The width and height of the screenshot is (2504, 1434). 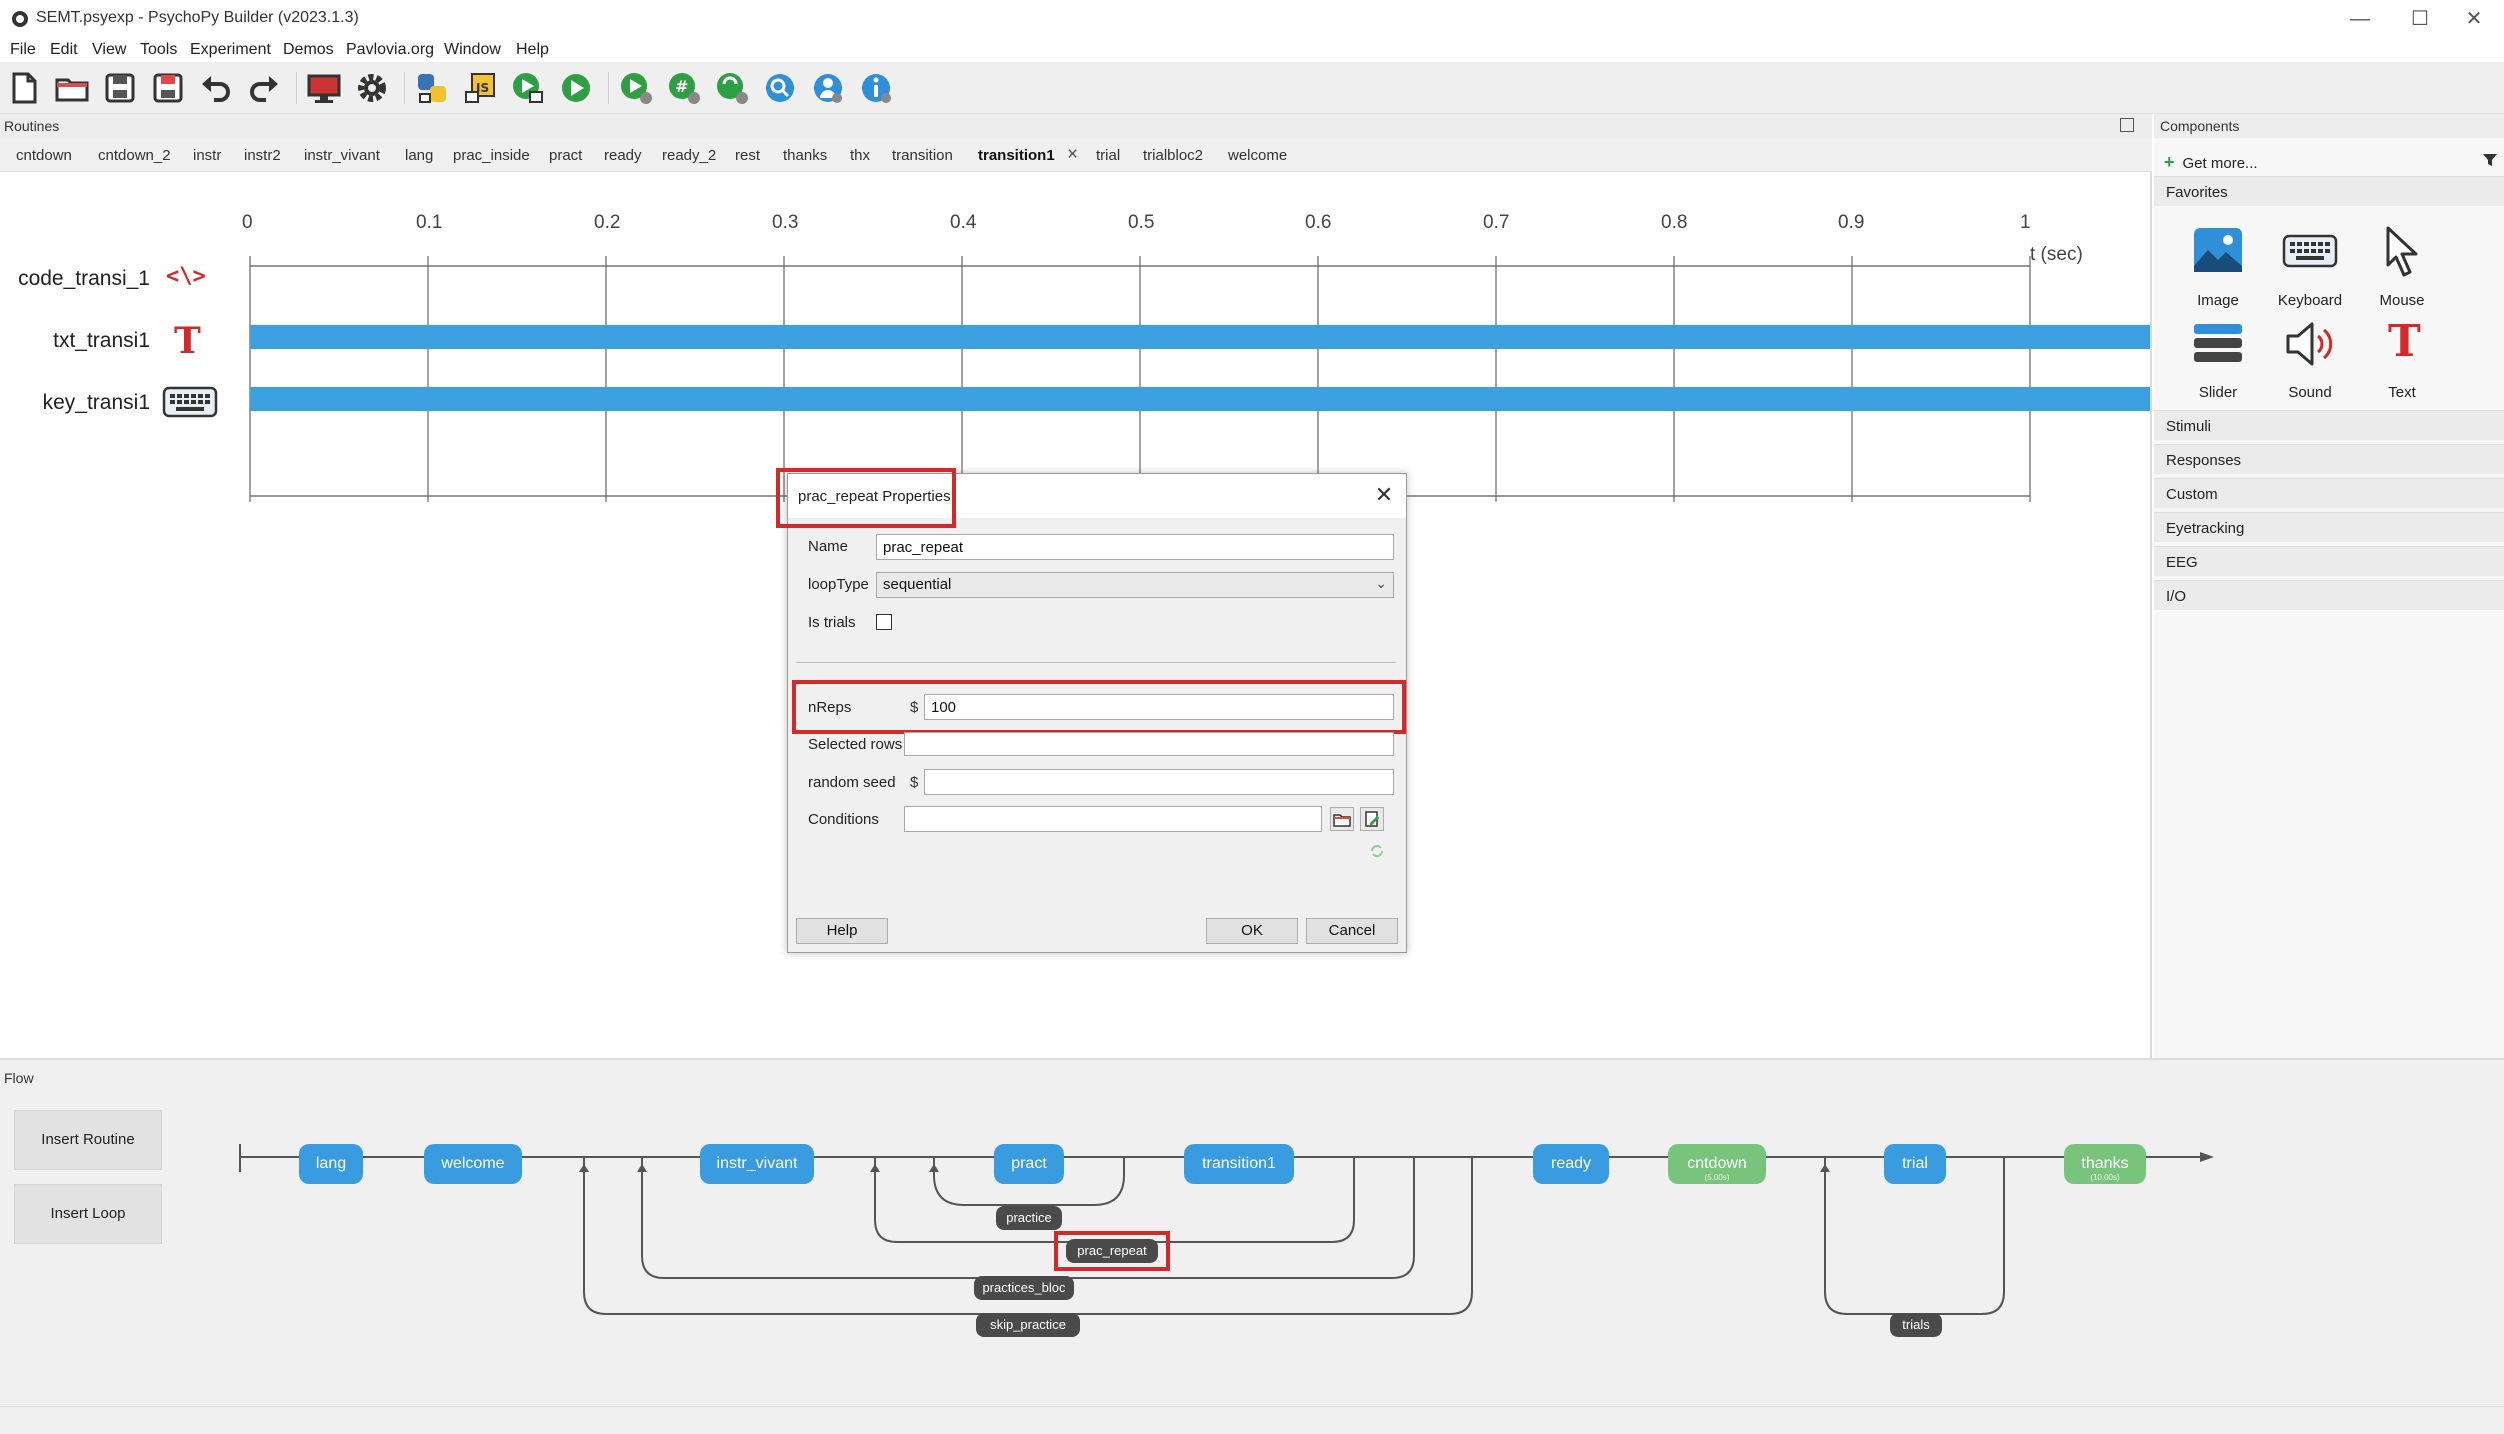 I want to click on menu-demos: Demos, so click(x=308, y=50).